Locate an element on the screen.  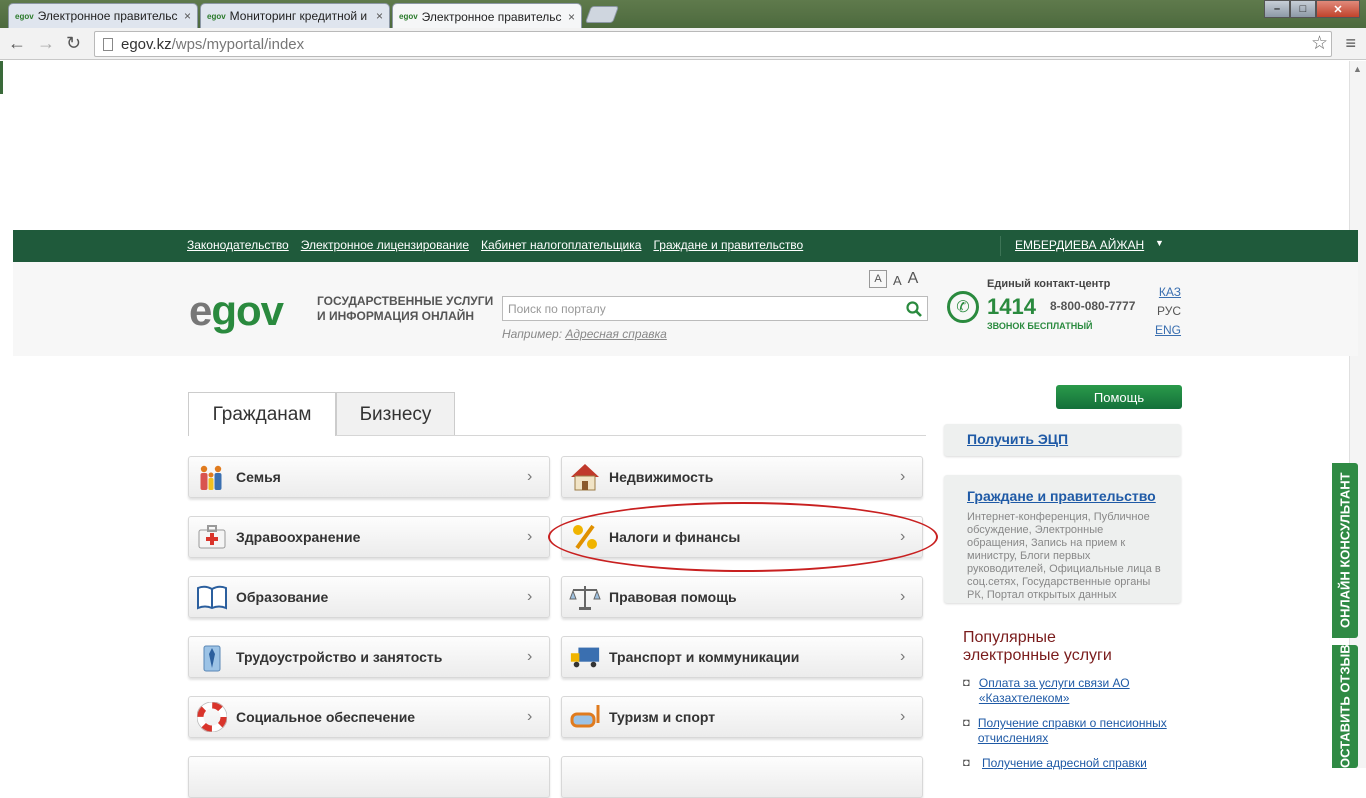
close-window-icon: ✕ is located at coordinates (1338, 9).